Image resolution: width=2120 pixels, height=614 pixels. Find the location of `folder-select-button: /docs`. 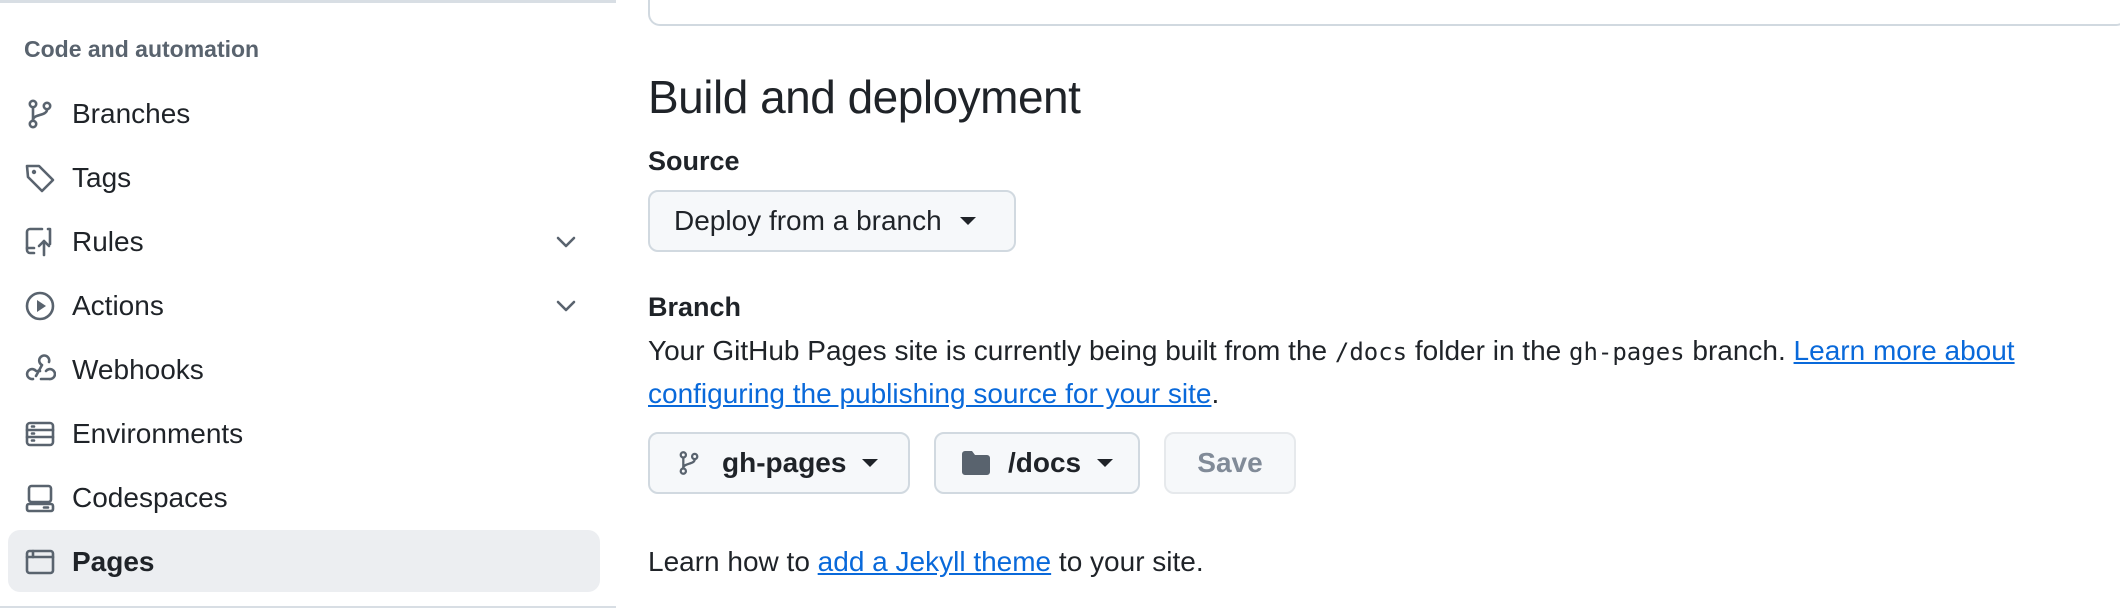

folder-select-button: /docs is located at coordinates (1037, 463).